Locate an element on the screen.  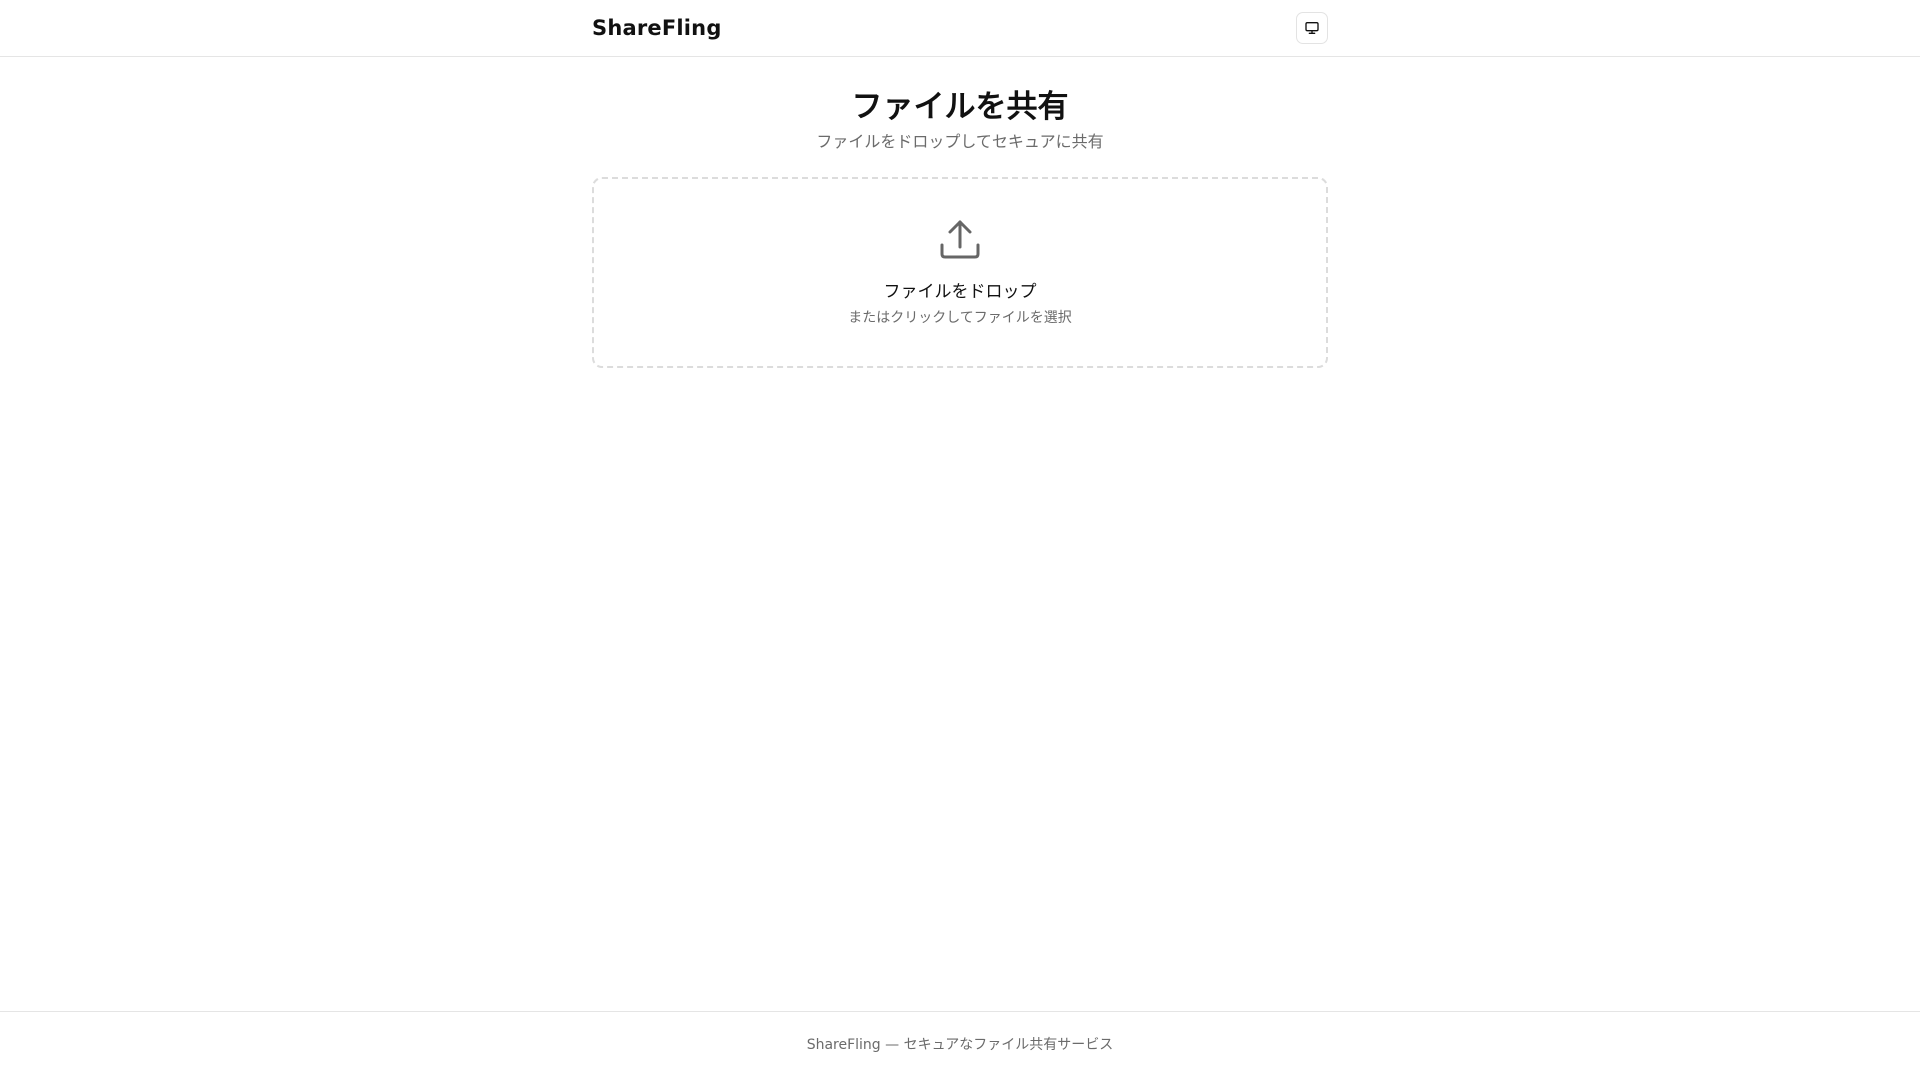
file-dropzone: ファイルをドロップ またはクリックしてファイルを選択 is located at coordinates (960, 272).